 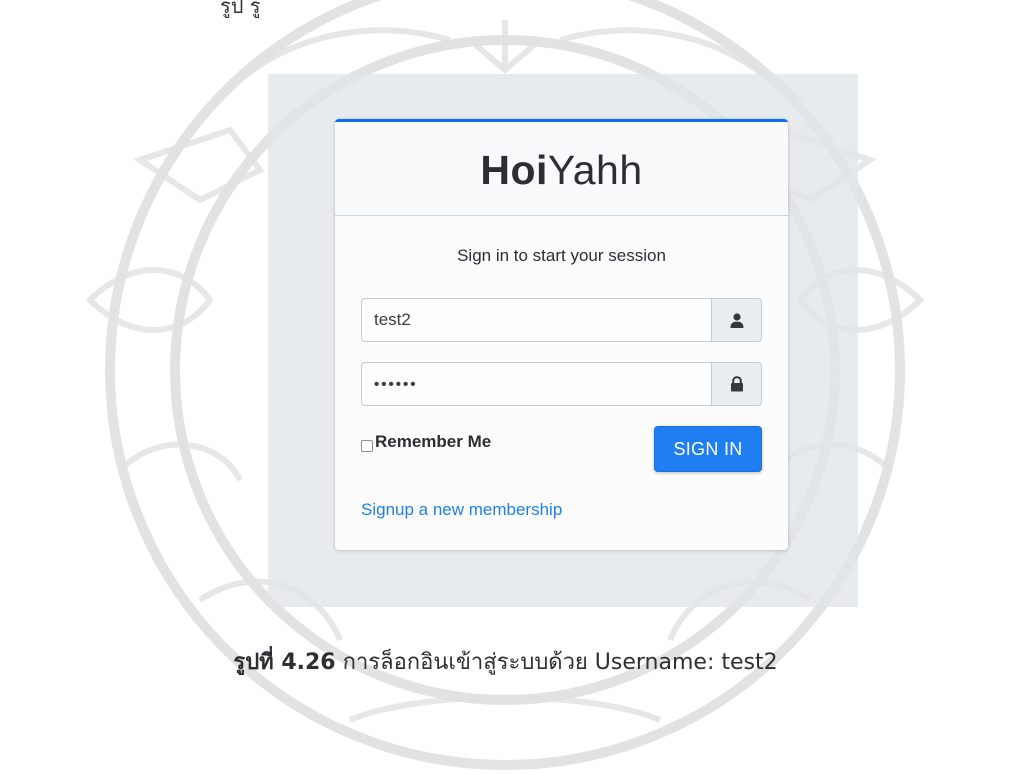 What do you see at coordinates (514, 170) in the screenshot?
I see `logo-bold-part: Hoi` at bounding box center [514, 170].